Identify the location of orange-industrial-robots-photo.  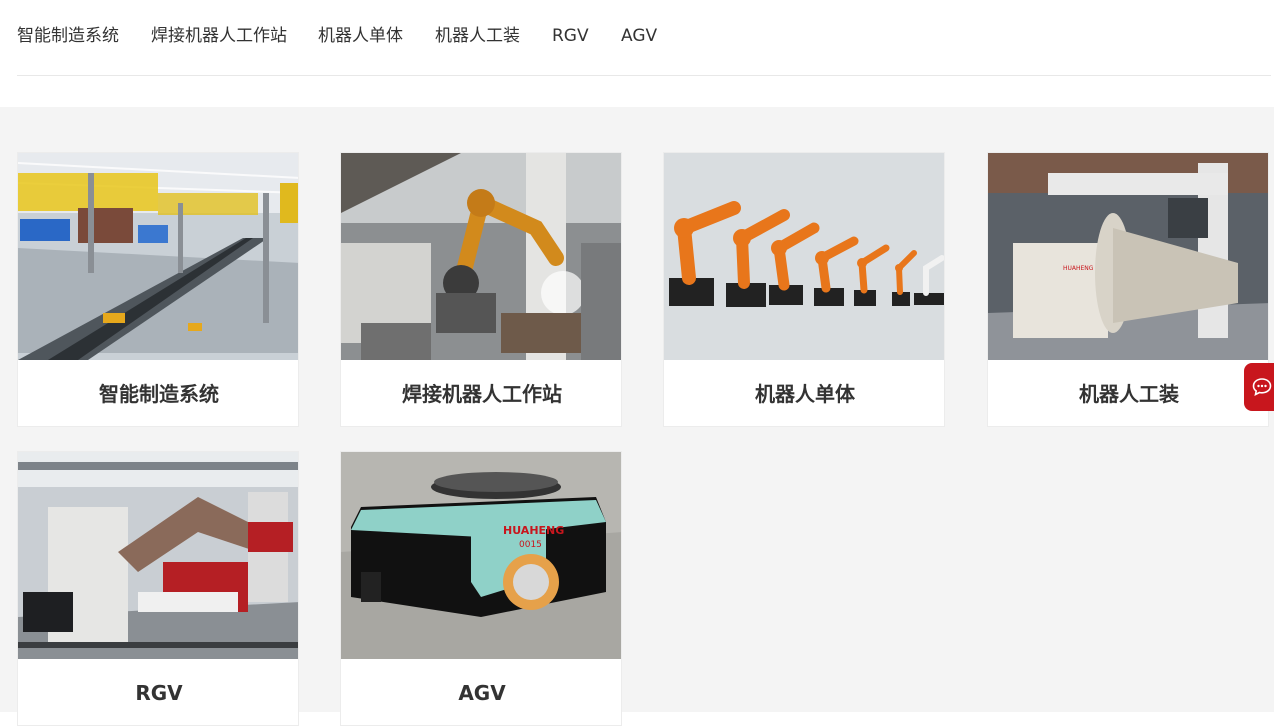
(804, 256).